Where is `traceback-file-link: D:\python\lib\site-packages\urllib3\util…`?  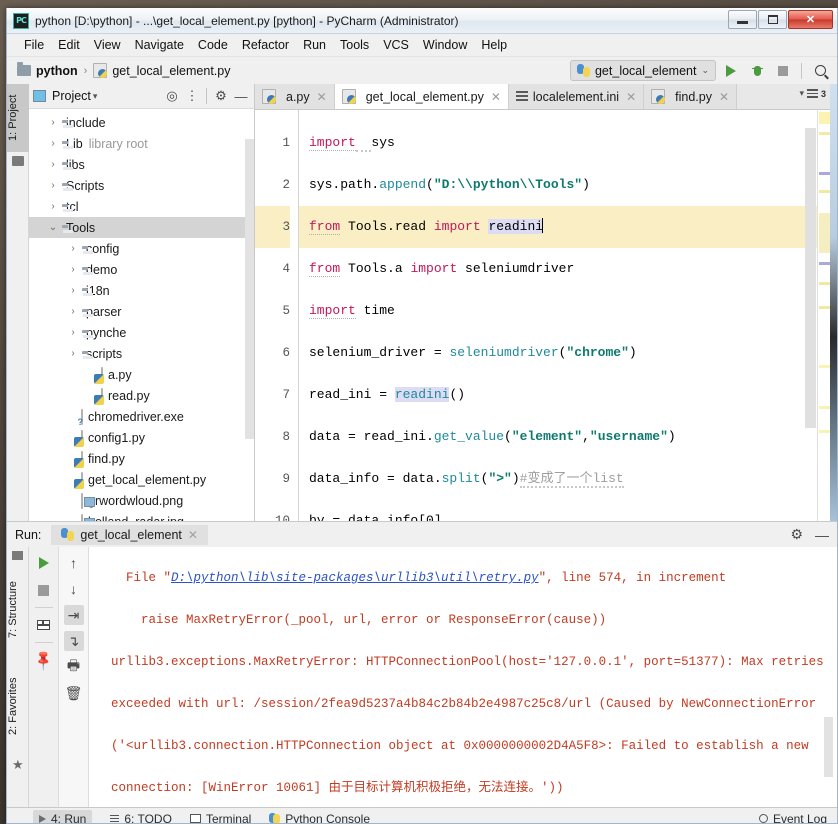 traceback-file-link: D:\python\lib\site-packages\urllib3\util… is located at coordinates (355, 578).